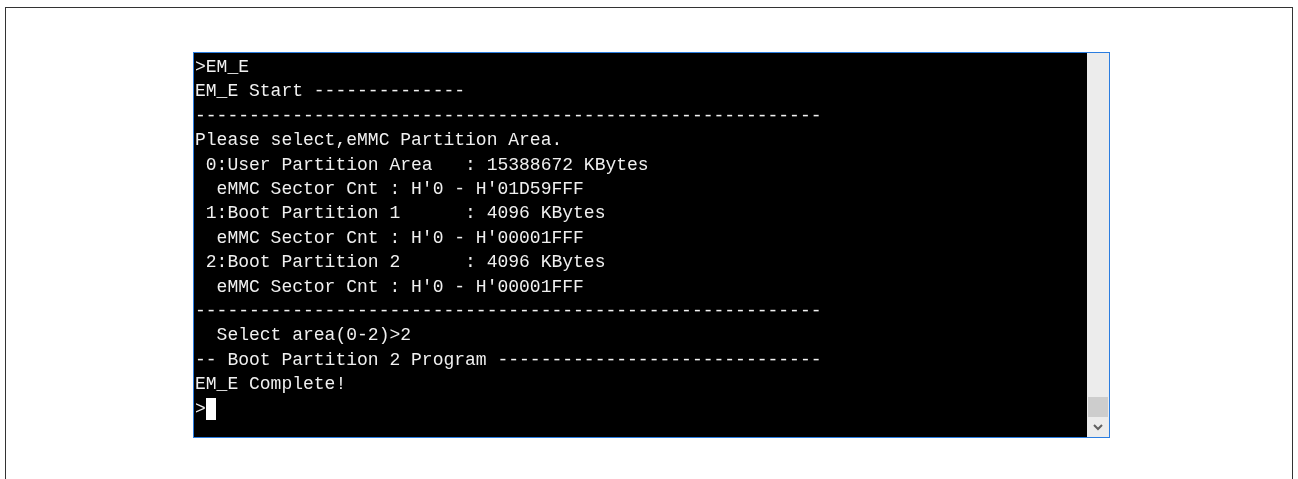 The width and height of the screenshot is (1298, 479). What do you see at coordinates (1098, 407) in the screenshot?
I see `scrollbar-thumb` at bounding box center [1098, 407].